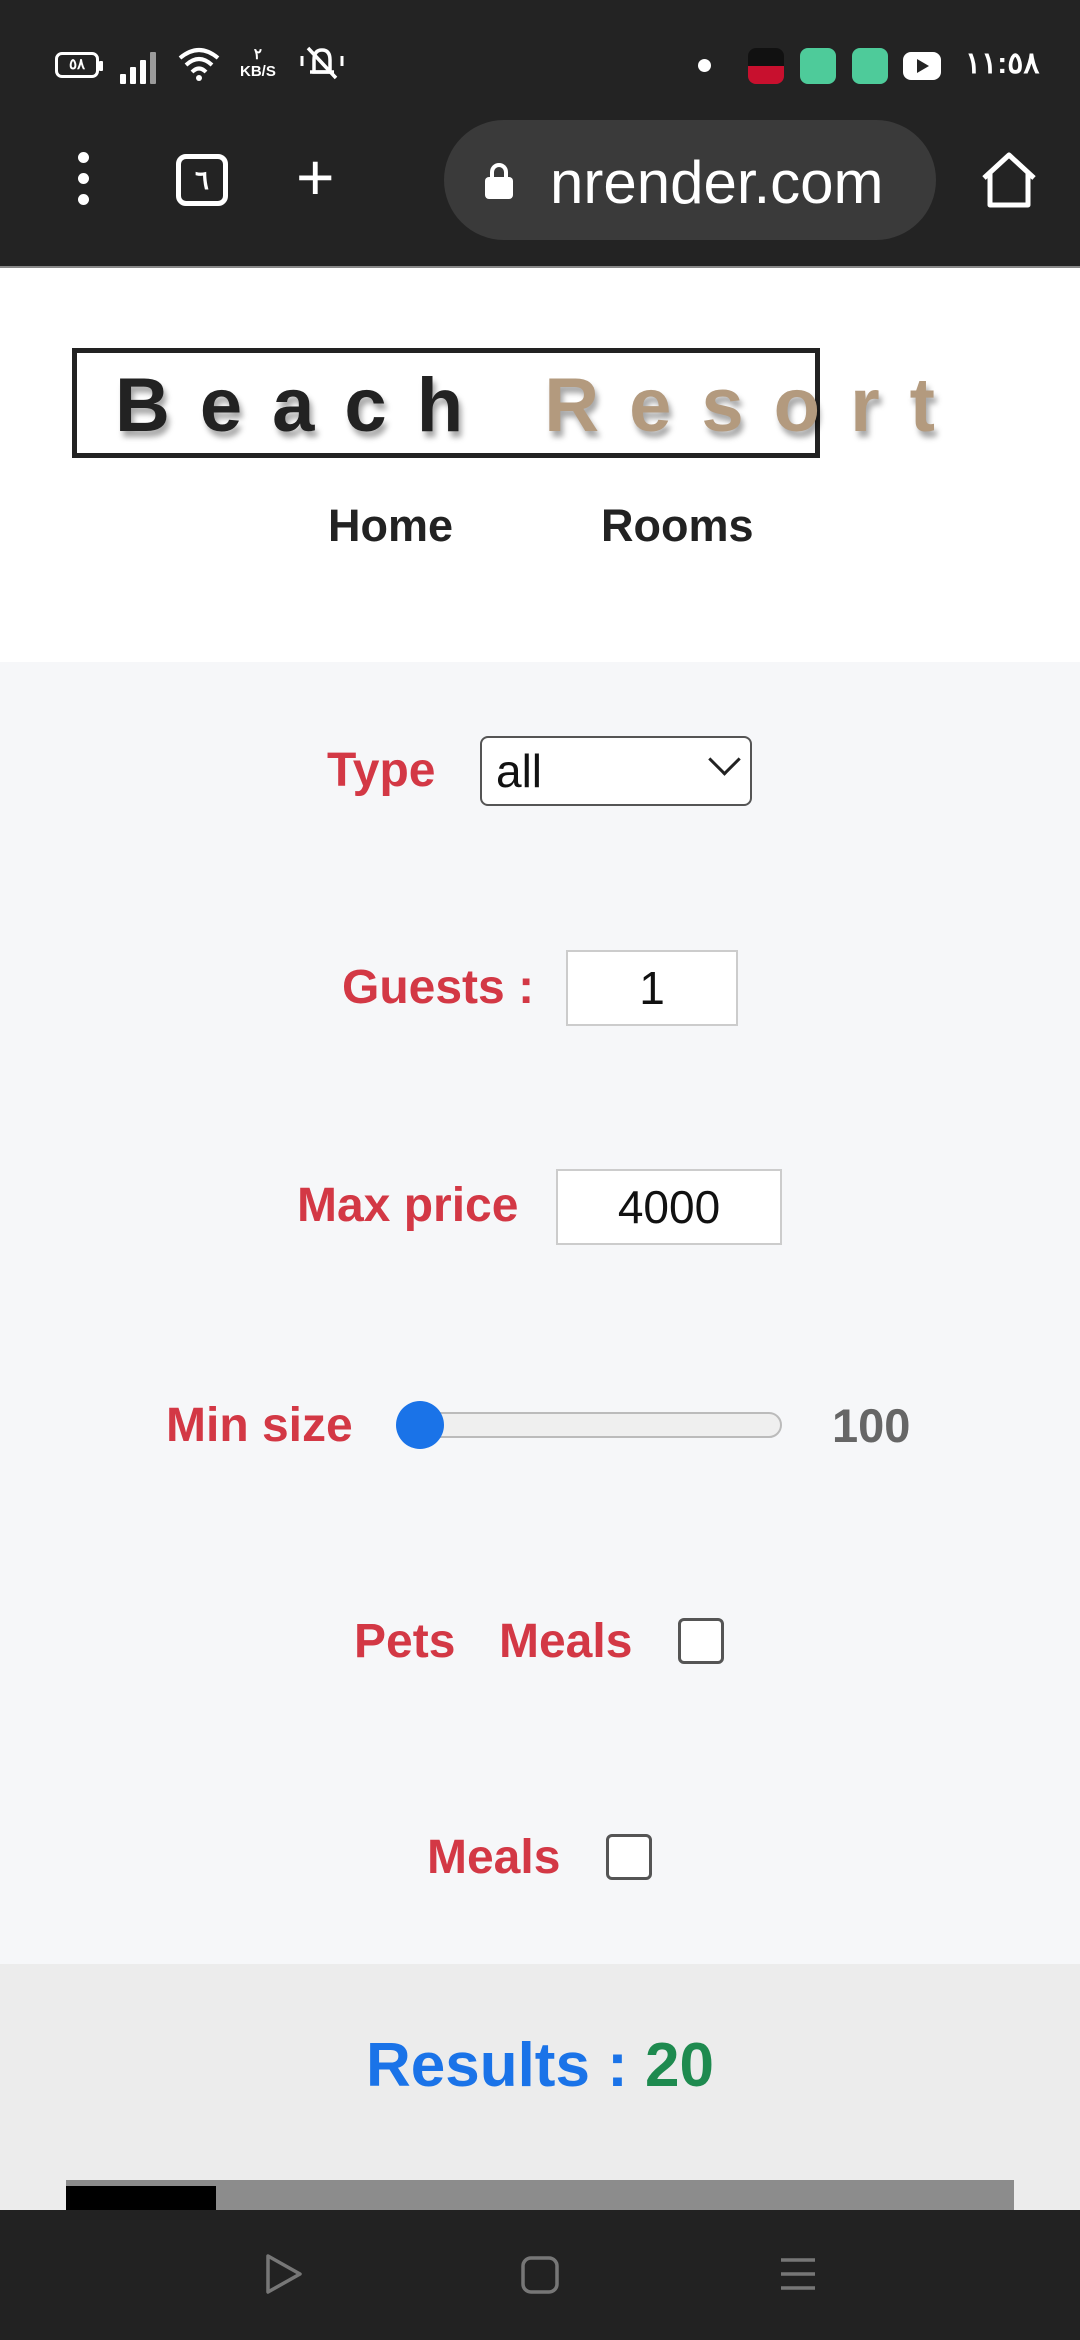  What do you see at coordinates (202, 180) in the screenshot?
I see `tabs-icon: ٦` at bounding box center [202, 180].